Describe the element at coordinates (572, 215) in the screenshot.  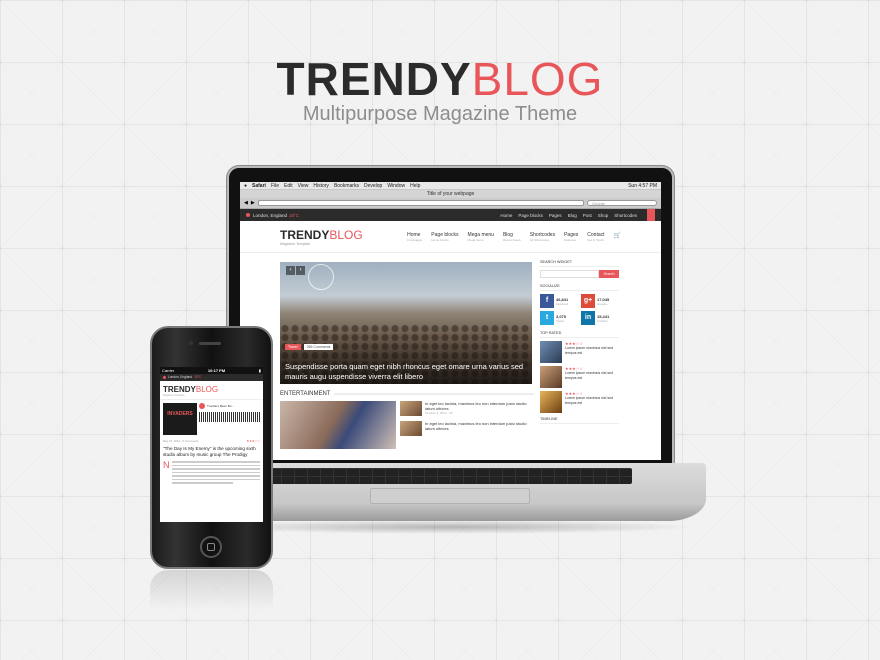
I see `top-link-blog: Blog` at that location.